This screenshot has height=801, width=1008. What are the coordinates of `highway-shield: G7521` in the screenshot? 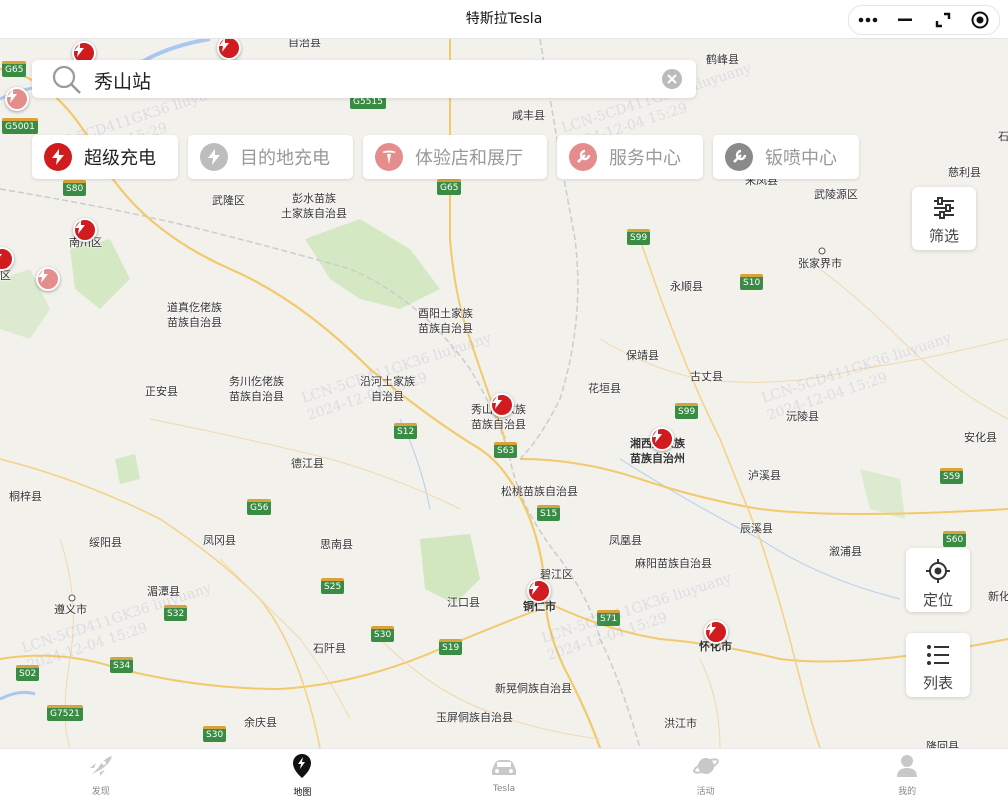 It's located at (65, 713).